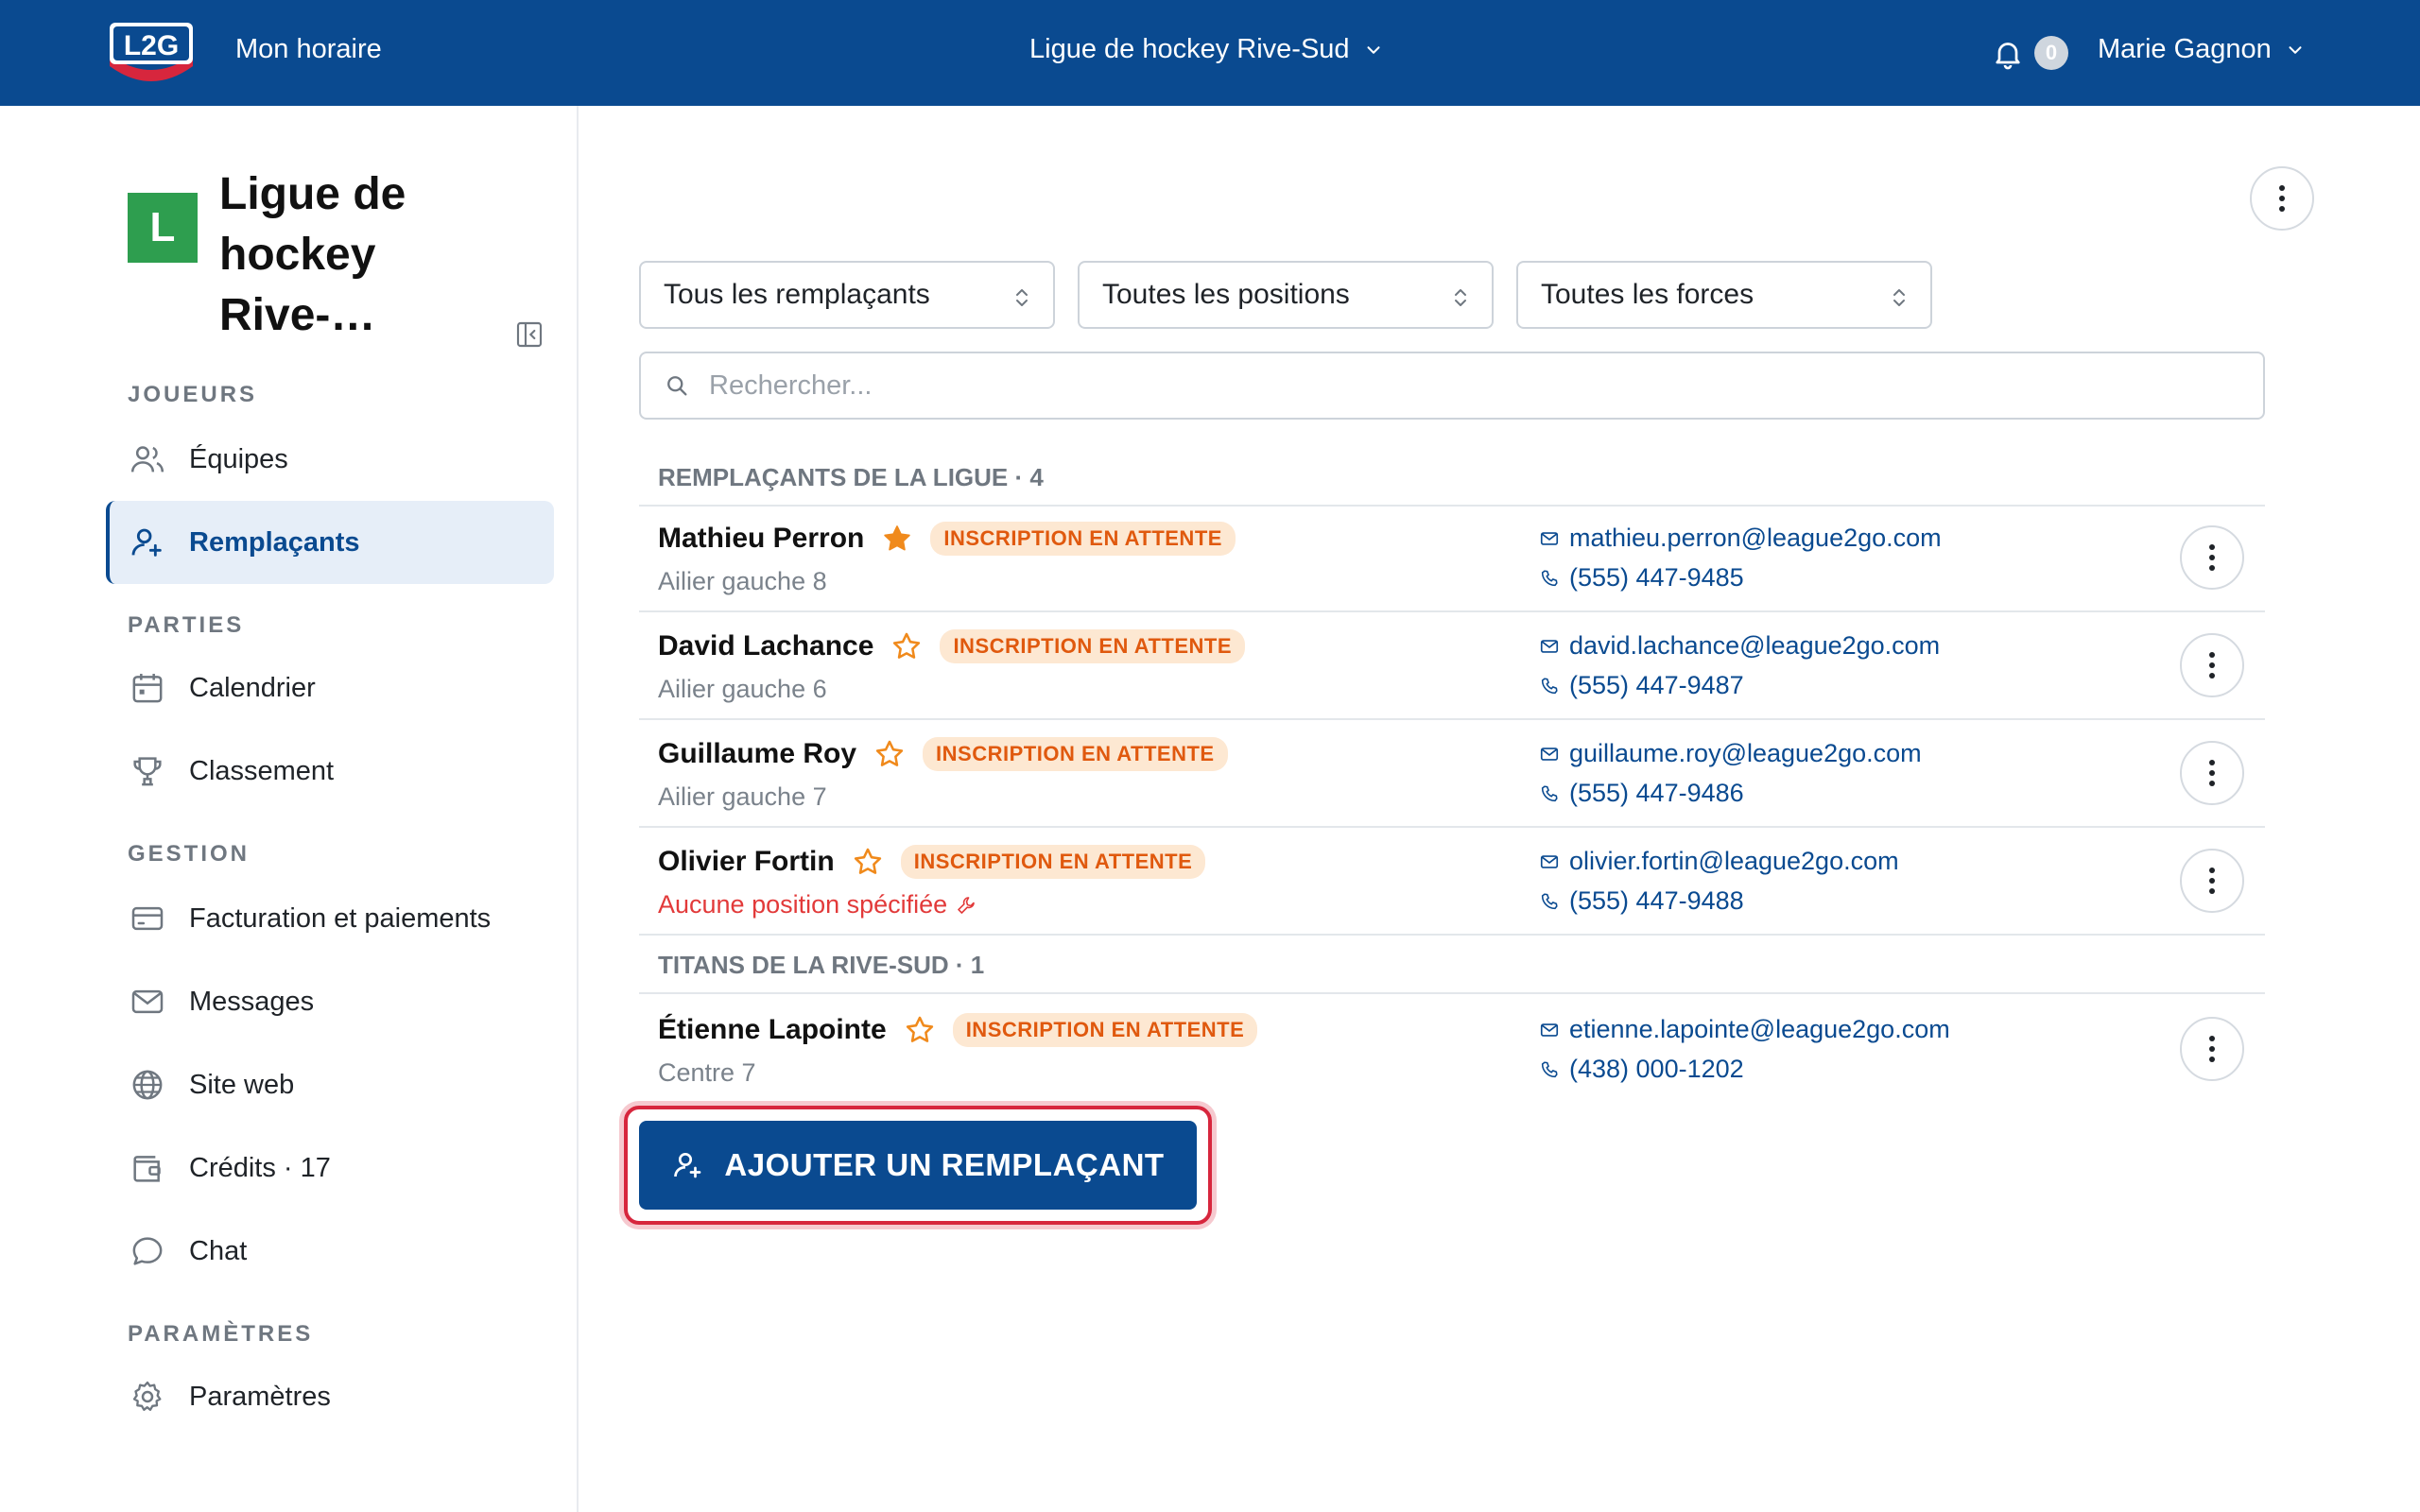 This screenshot has height=1512, width=2420. What do you see at coordinates (966, 905) in the screenshot?
I see `wrench-icon` at bounding box center [966, 905].